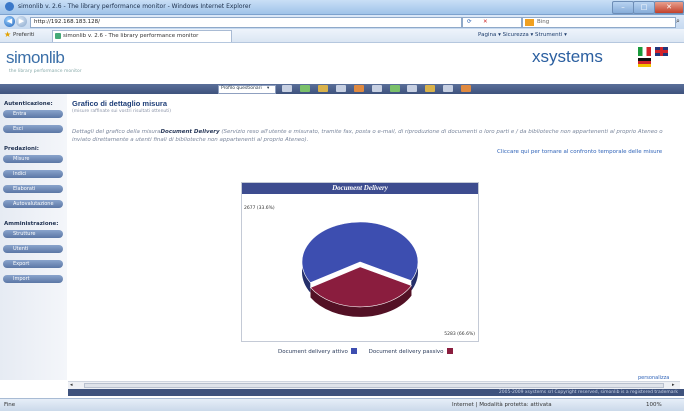 The height and width of the screenshot is (411, 684). What do you see at coordinates (33, 114) in the screenshot?
I see `sidebar-item-entra: Entra` at bounding box center [33, 114].